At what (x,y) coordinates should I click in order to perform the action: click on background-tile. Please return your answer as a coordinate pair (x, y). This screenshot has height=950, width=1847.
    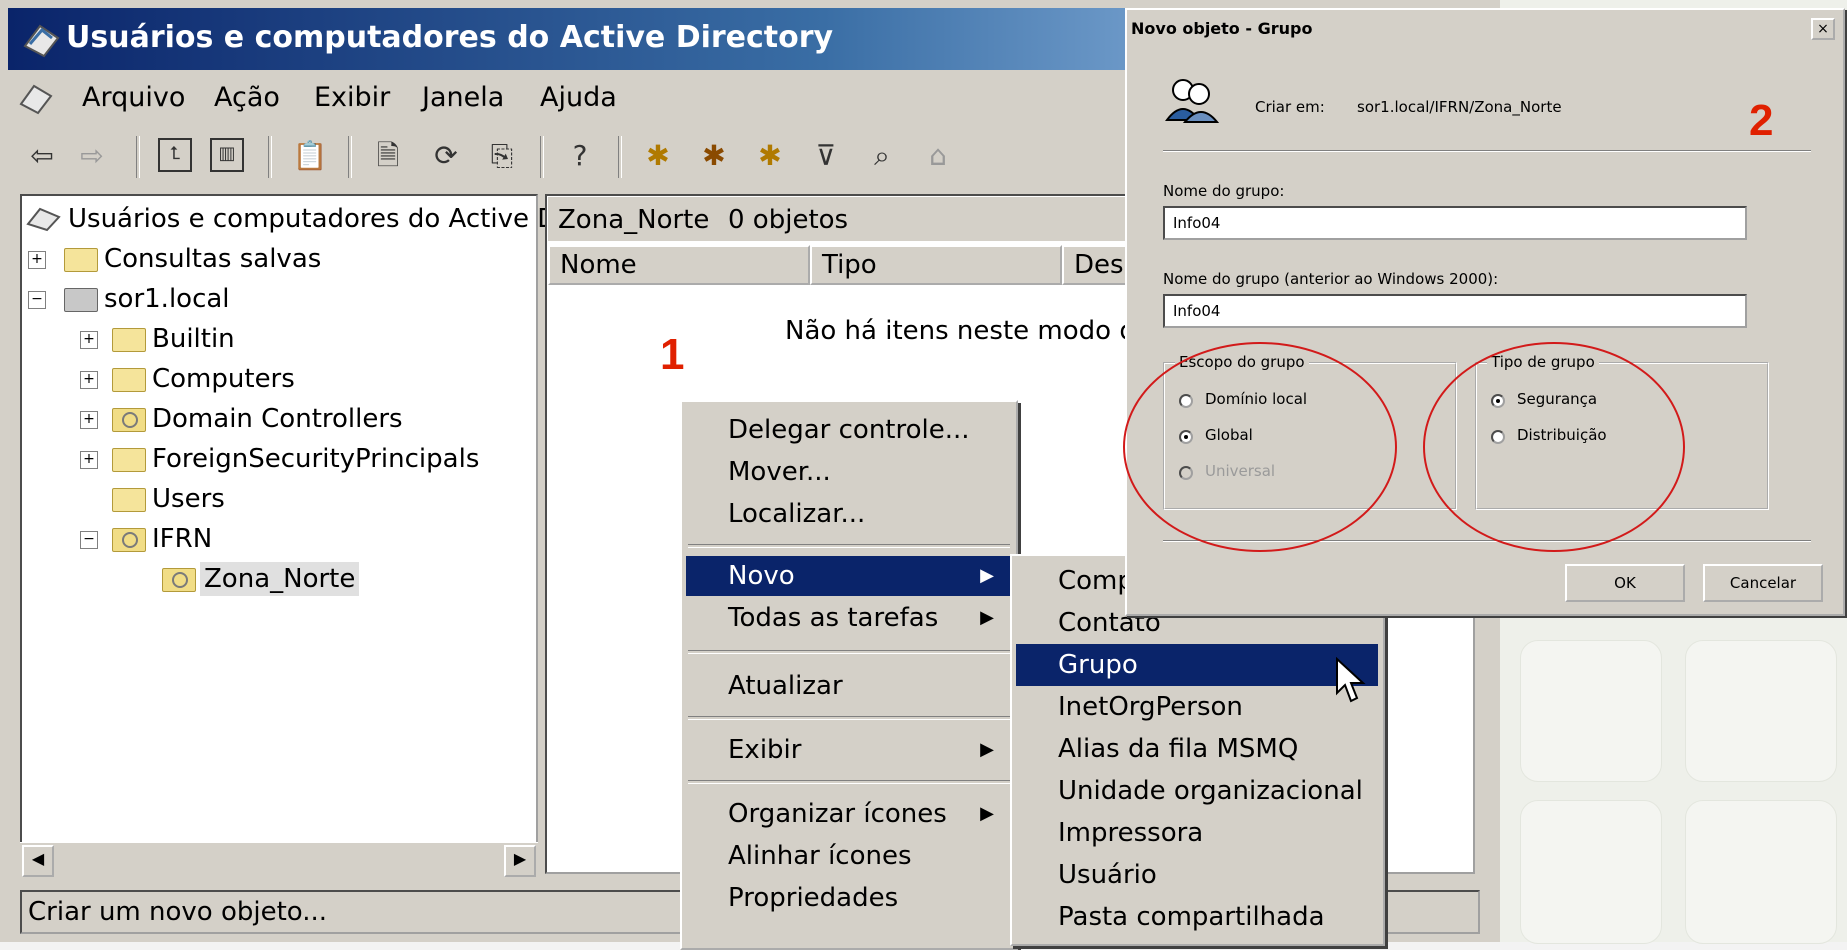
    Looking at the image, I should click on (1591, 711).